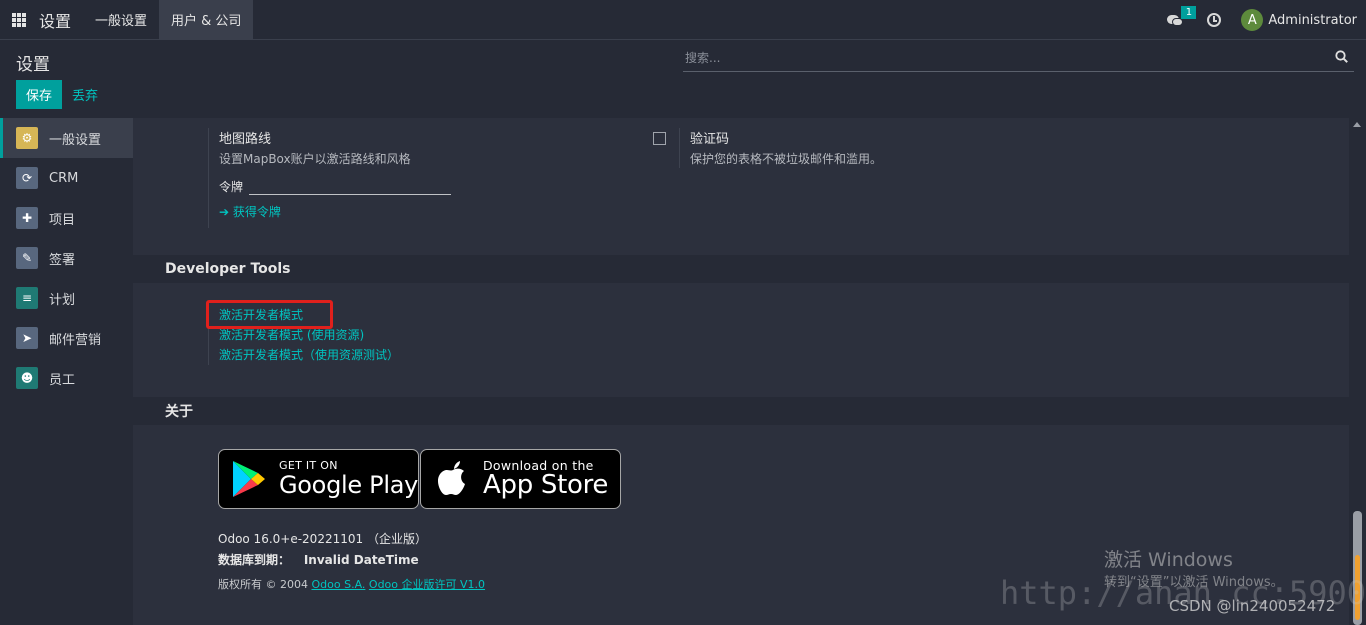 The height and width of the screenshot is (625, 1366). What do you see at coordinates (27, 178) in the screenshot?
I see `handshake-icon: ⟳` at bounding box center [27, 178].